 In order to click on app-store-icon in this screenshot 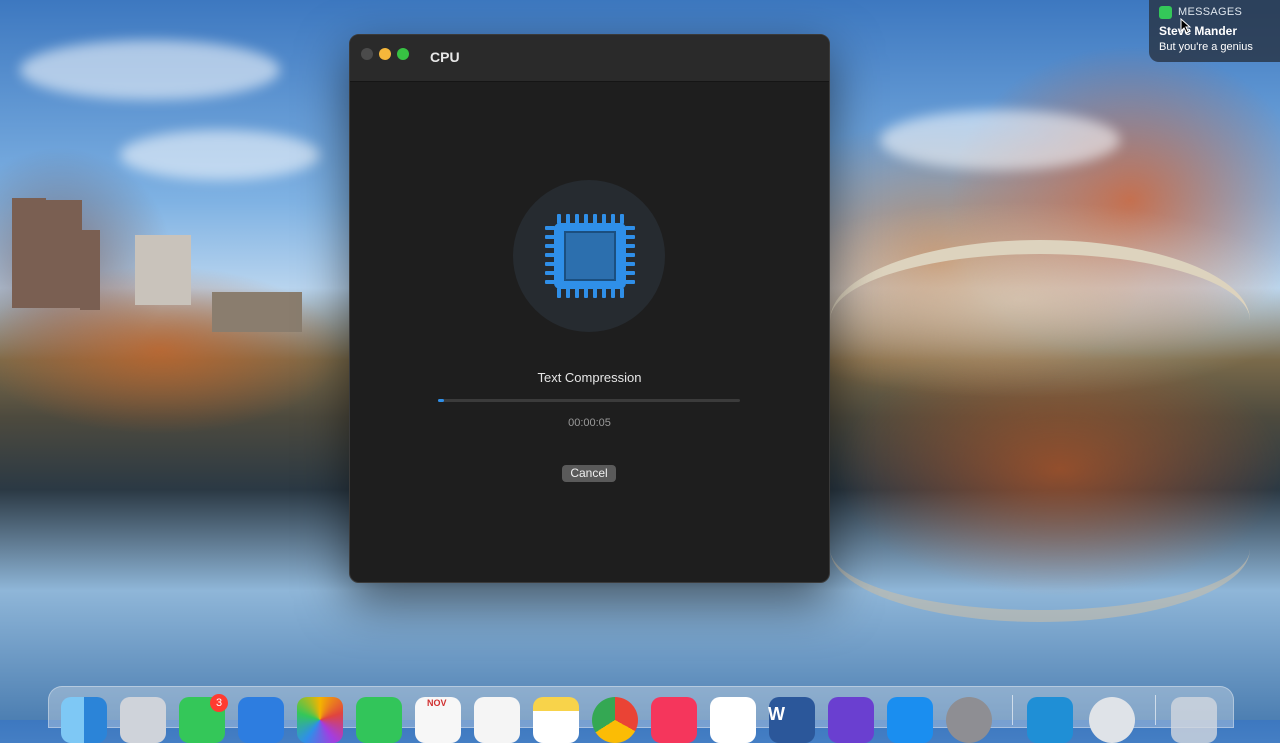, I will do `click(910, 720)`.